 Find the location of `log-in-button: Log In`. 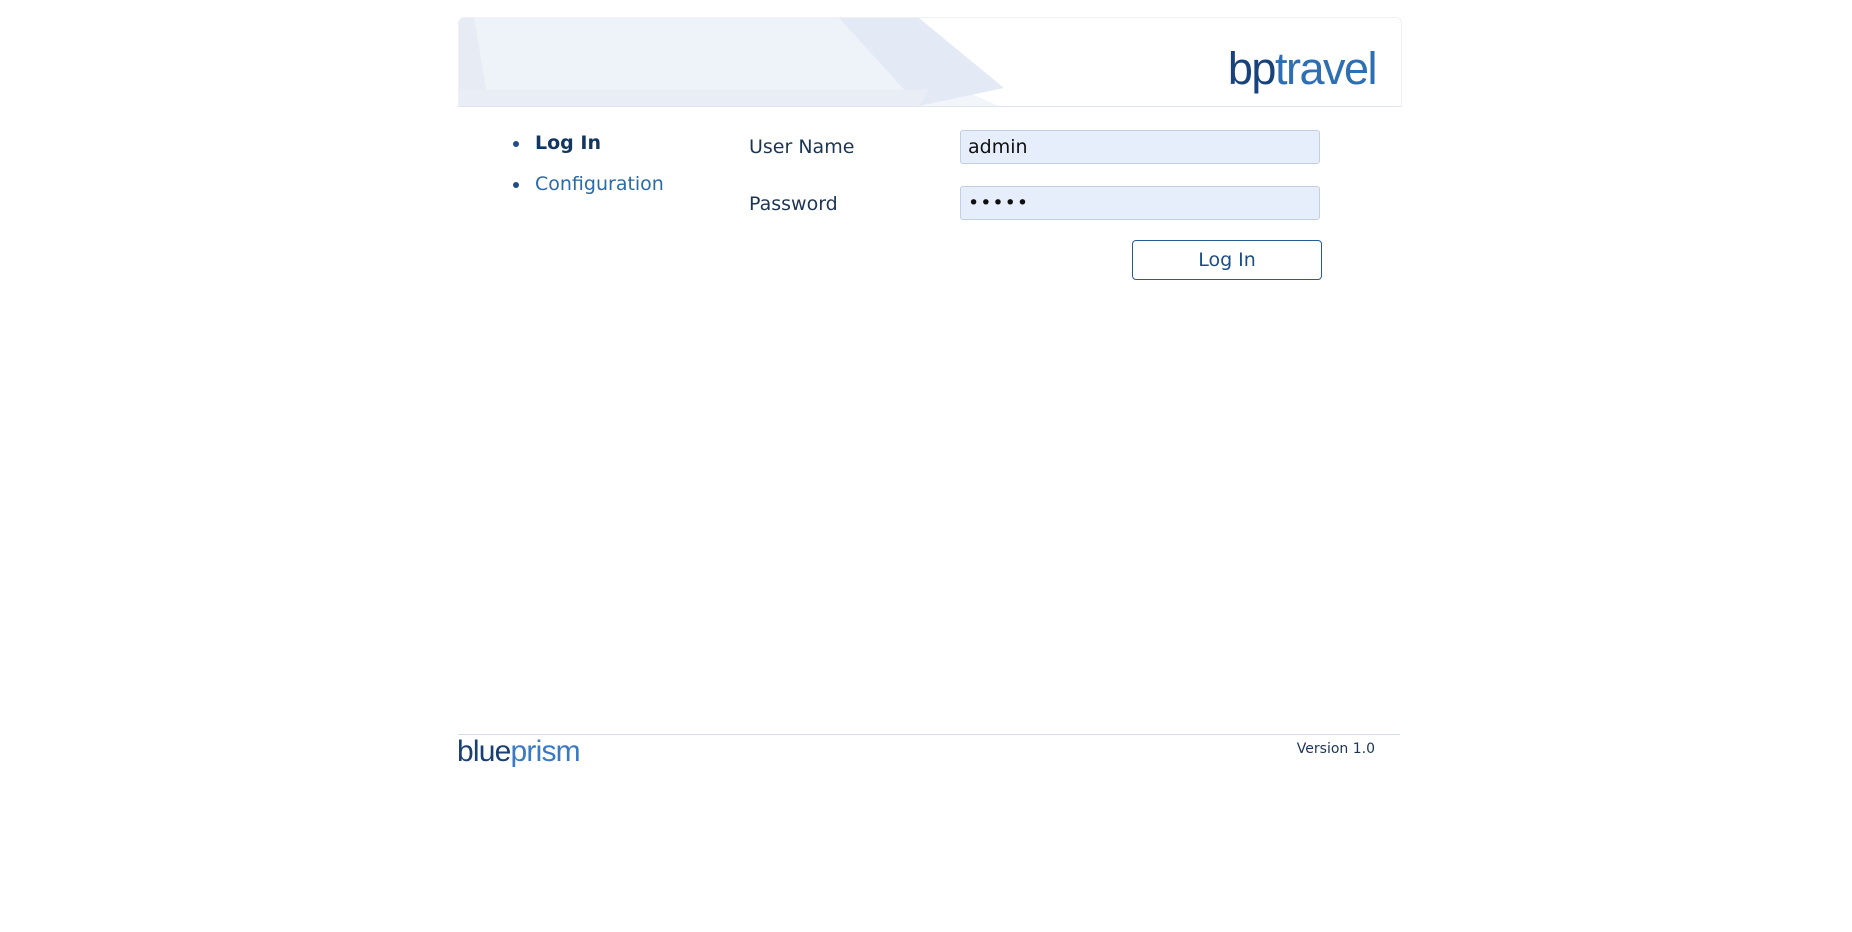

log-in-button: Log In is located at coordinates (1227, 260).